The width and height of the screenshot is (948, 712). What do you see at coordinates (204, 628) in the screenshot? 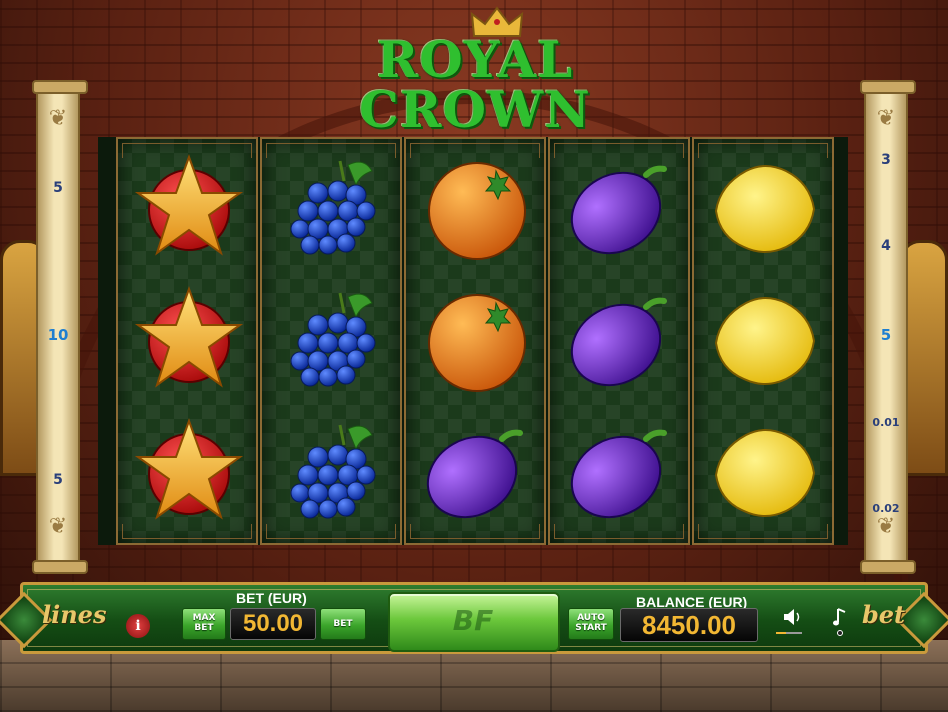
I see `max-bet-label: BET` at bounding box center [204, 628].